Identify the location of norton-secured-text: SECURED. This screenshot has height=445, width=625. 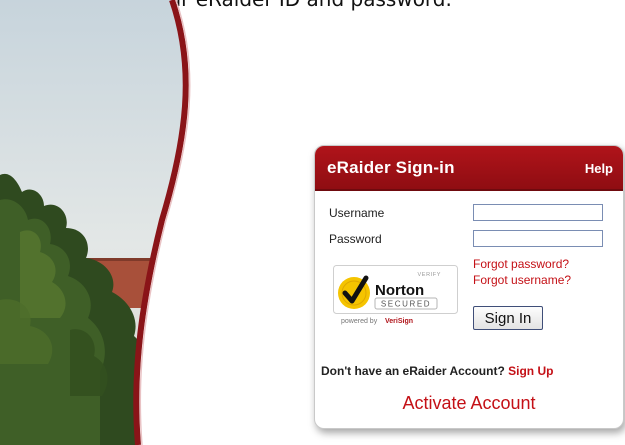
(406, 304).